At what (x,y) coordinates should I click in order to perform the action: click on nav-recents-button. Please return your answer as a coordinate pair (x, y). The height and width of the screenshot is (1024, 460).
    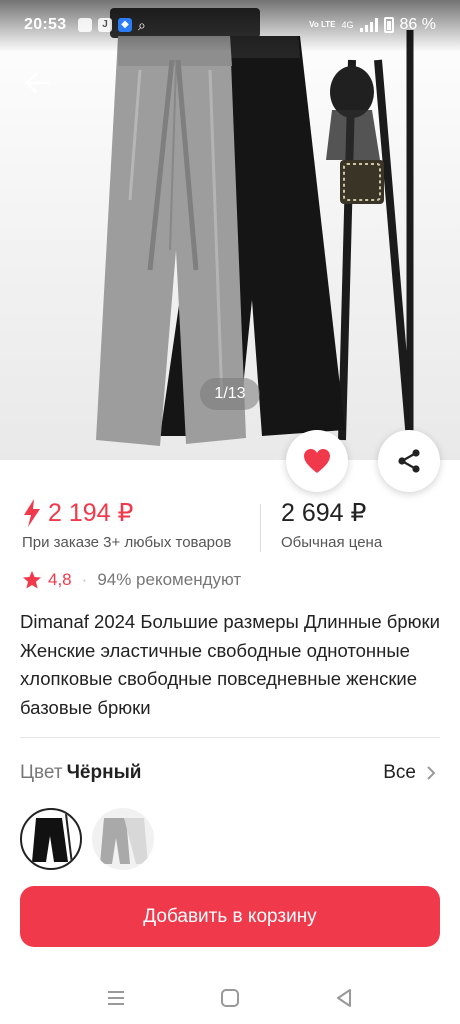
    Looking at the image, I should click on (116, 998).